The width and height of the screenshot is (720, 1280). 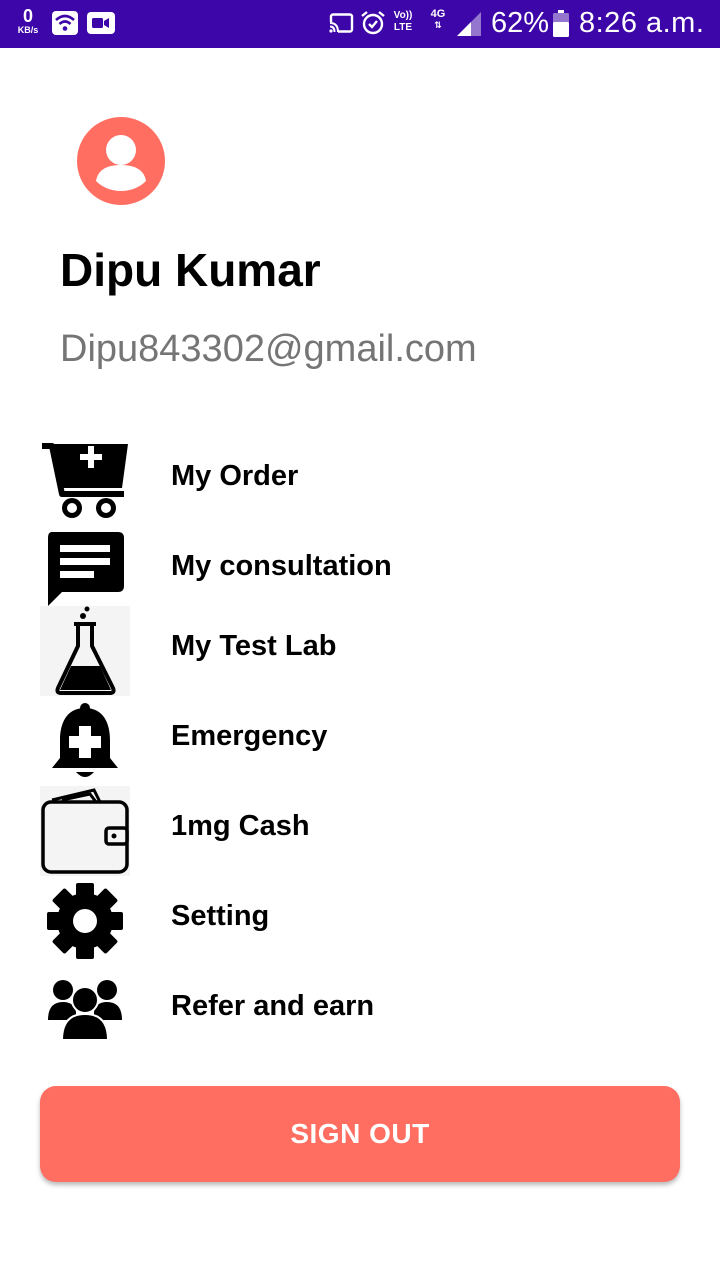 What do you see at coordinates (85, 831) in the screenshot?
I see `wallet-icon` at bounding box center [85, 831].